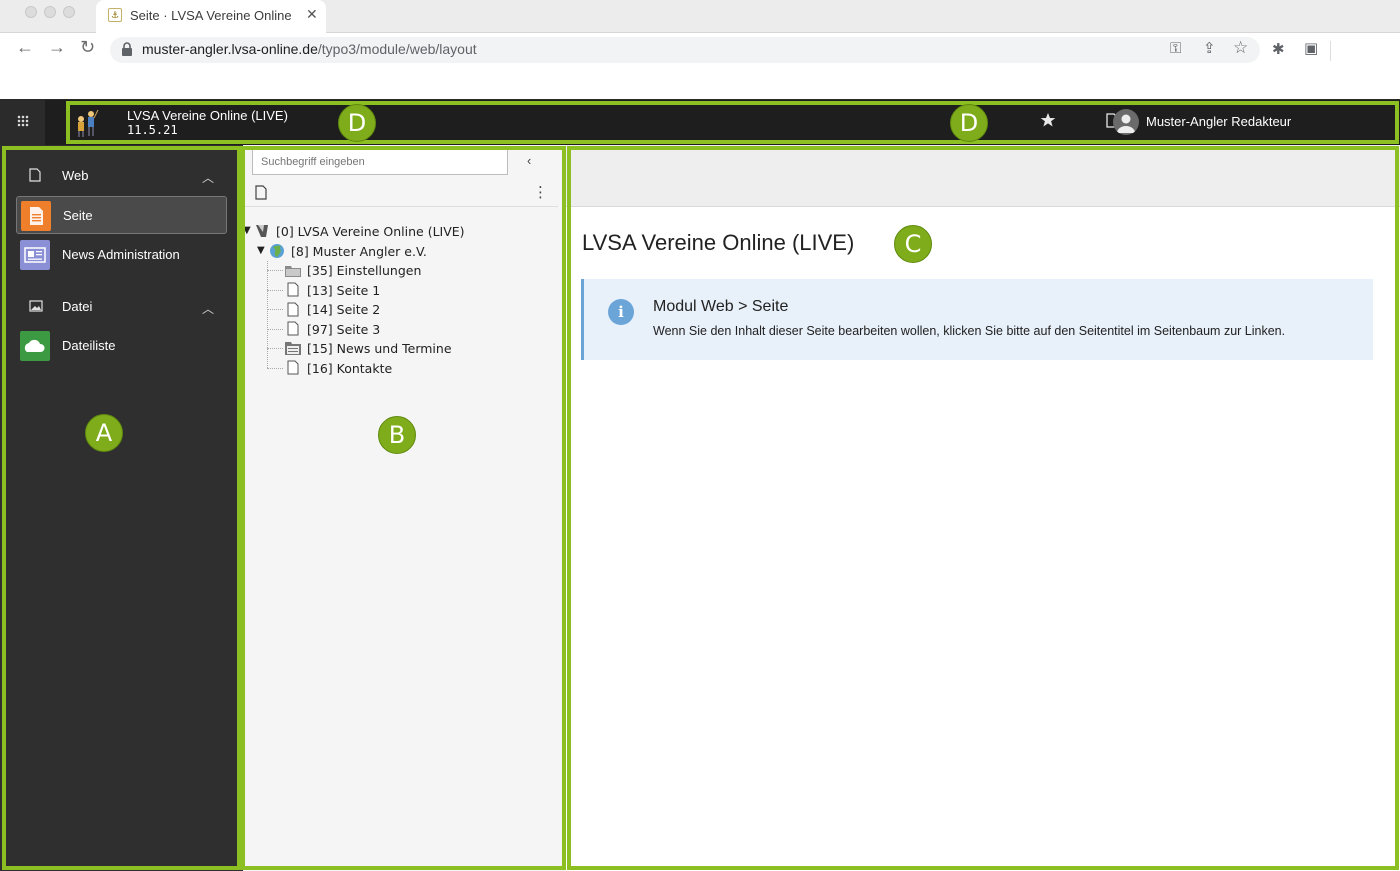  I want to click on tree-node: [15] News und Termine, so click(379, 348).